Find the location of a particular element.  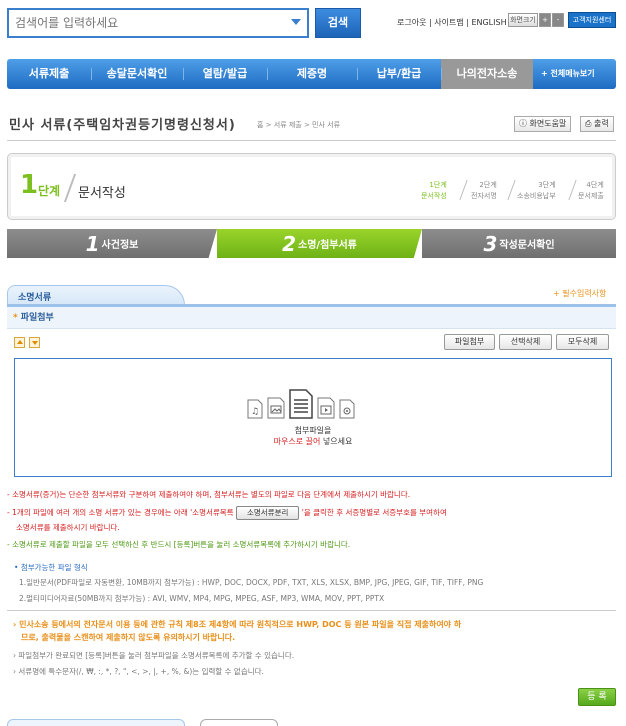

font-minus-button: - is located at coordinates (558, 20).